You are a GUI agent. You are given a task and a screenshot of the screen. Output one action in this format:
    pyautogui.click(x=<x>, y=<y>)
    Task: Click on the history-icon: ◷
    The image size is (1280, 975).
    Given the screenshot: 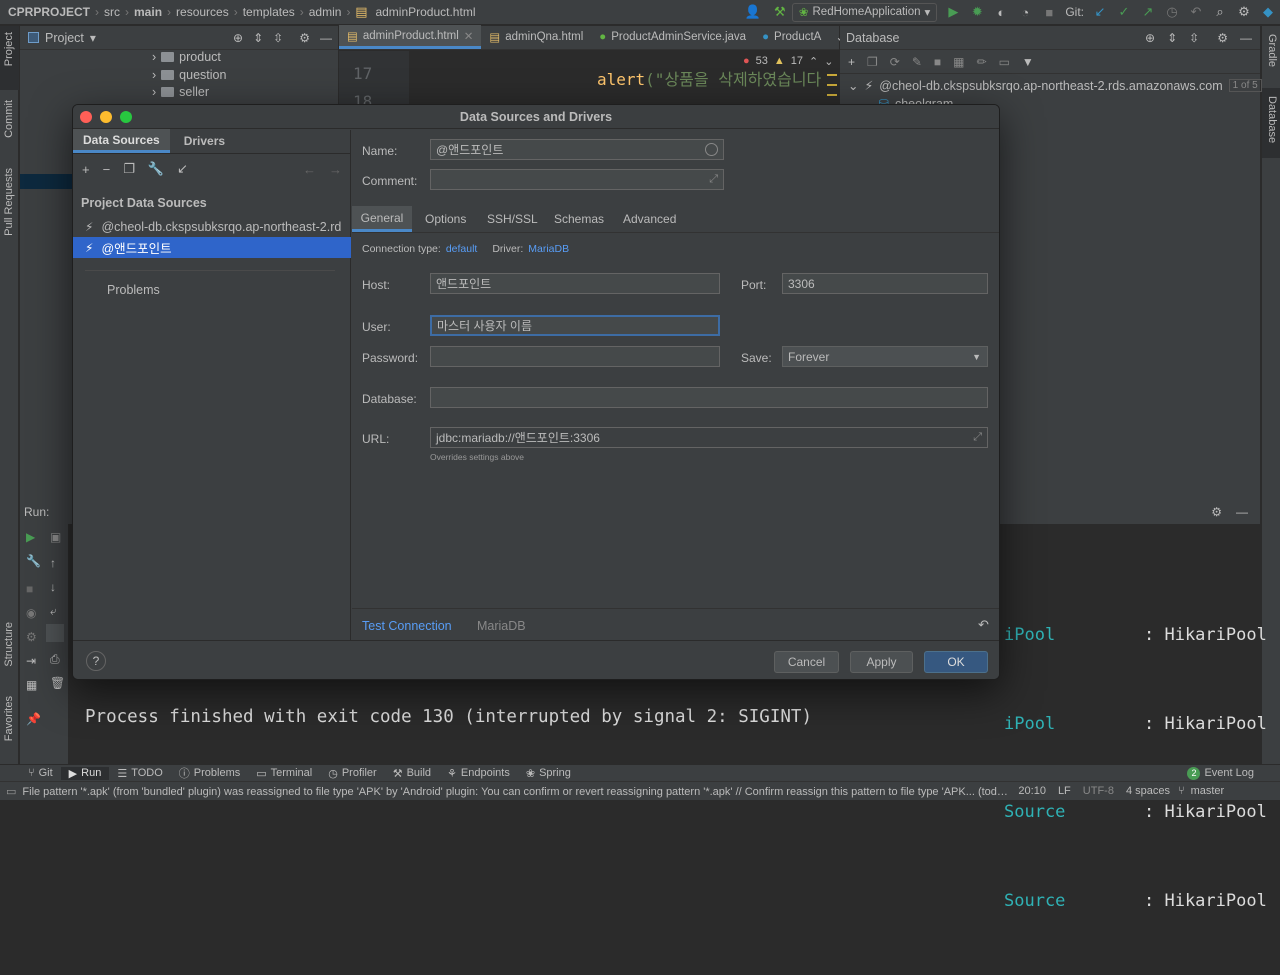 What is the action you would take?
    pyautogui.click(x=1172, y=12)
    